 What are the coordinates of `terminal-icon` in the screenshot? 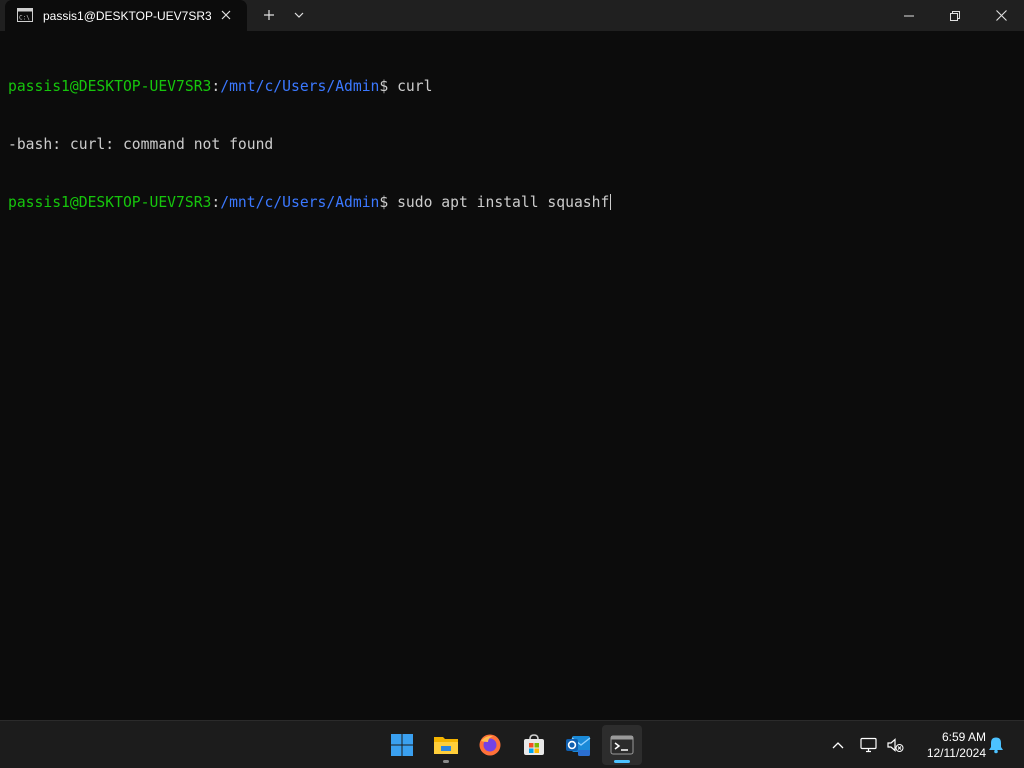 It's located at (622, 745).